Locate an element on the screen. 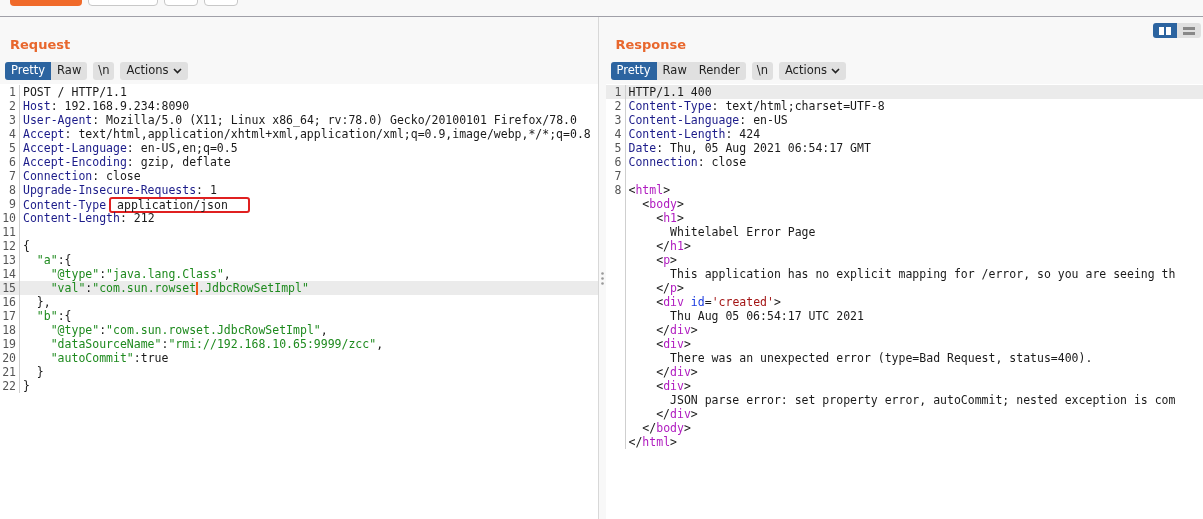 This screenshot has width=1203, height=519. code-line: </h1> is located at coordinates (673, 246).